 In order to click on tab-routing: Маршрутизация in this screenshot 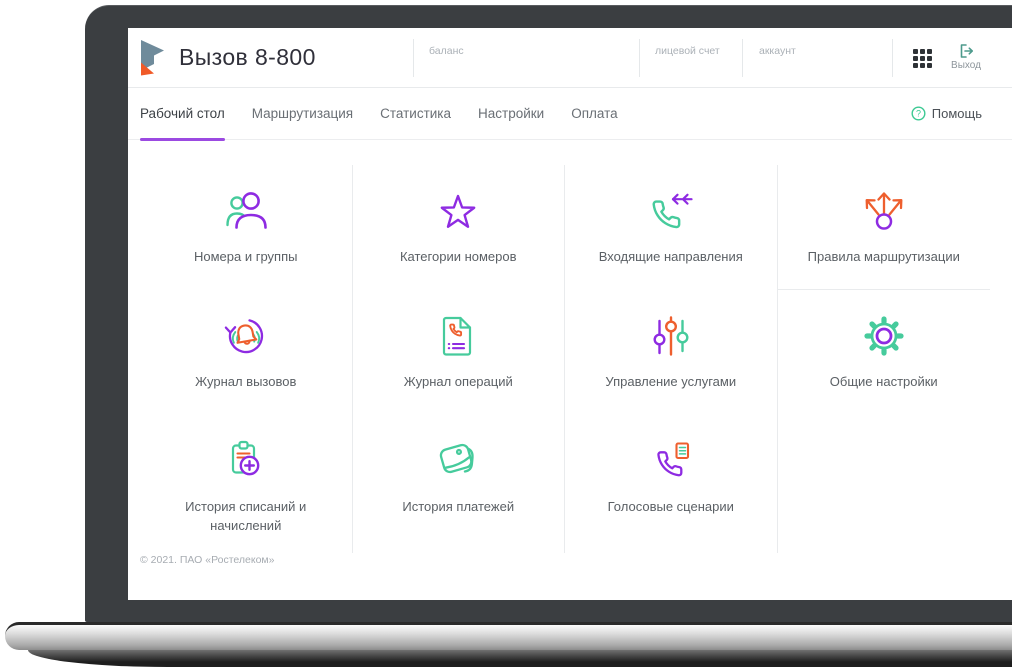, I will do `click(302, 113)`.